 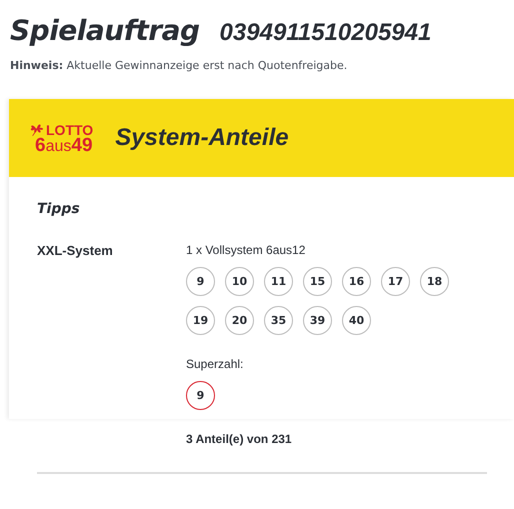 I want to click on number-ball: 19, so click(x=200, y=320).